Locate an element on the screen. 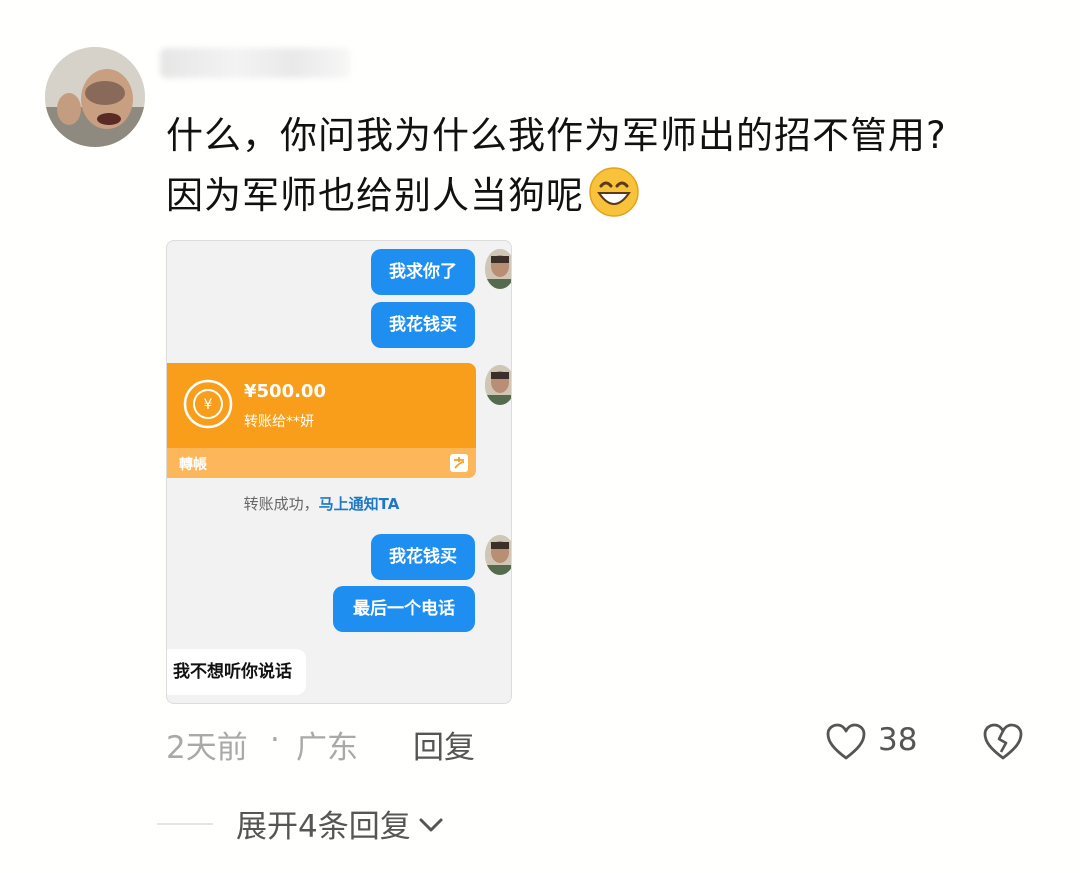 Image resolution: width=1080 pixels, height=873 pixels. alipay-icon is located at coordinates (459, 463).